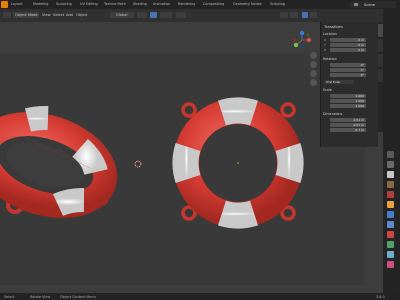 This screenshot has width=400, height=300. Describe the element at coordinates (9, 296) in the screenshot. I see `status-select: Select` at that location.